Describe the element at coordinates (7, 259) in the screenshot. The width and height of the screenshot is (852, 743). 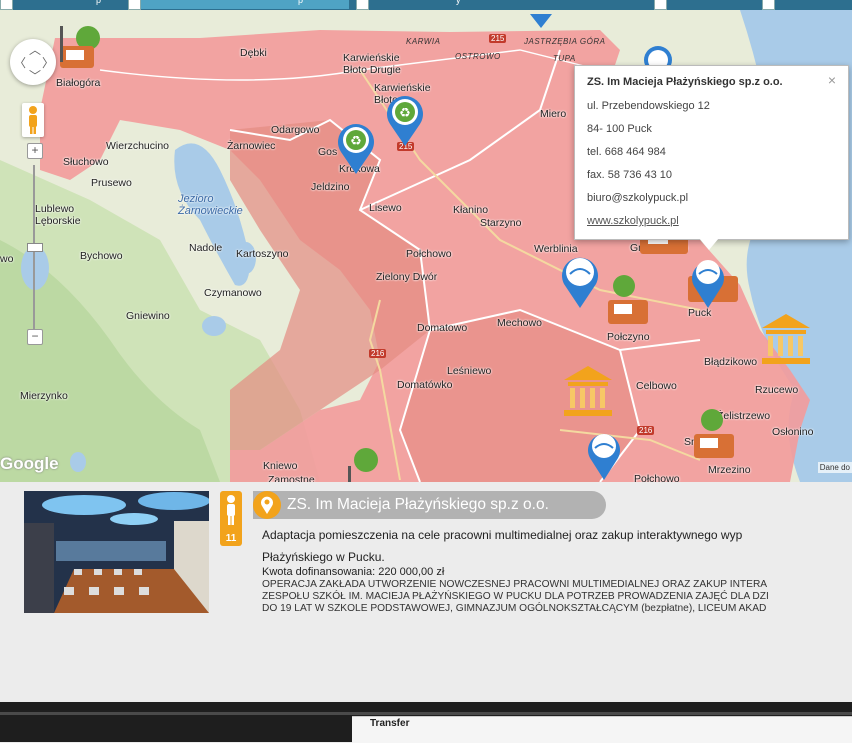
I see `place-label: wo` at that location.